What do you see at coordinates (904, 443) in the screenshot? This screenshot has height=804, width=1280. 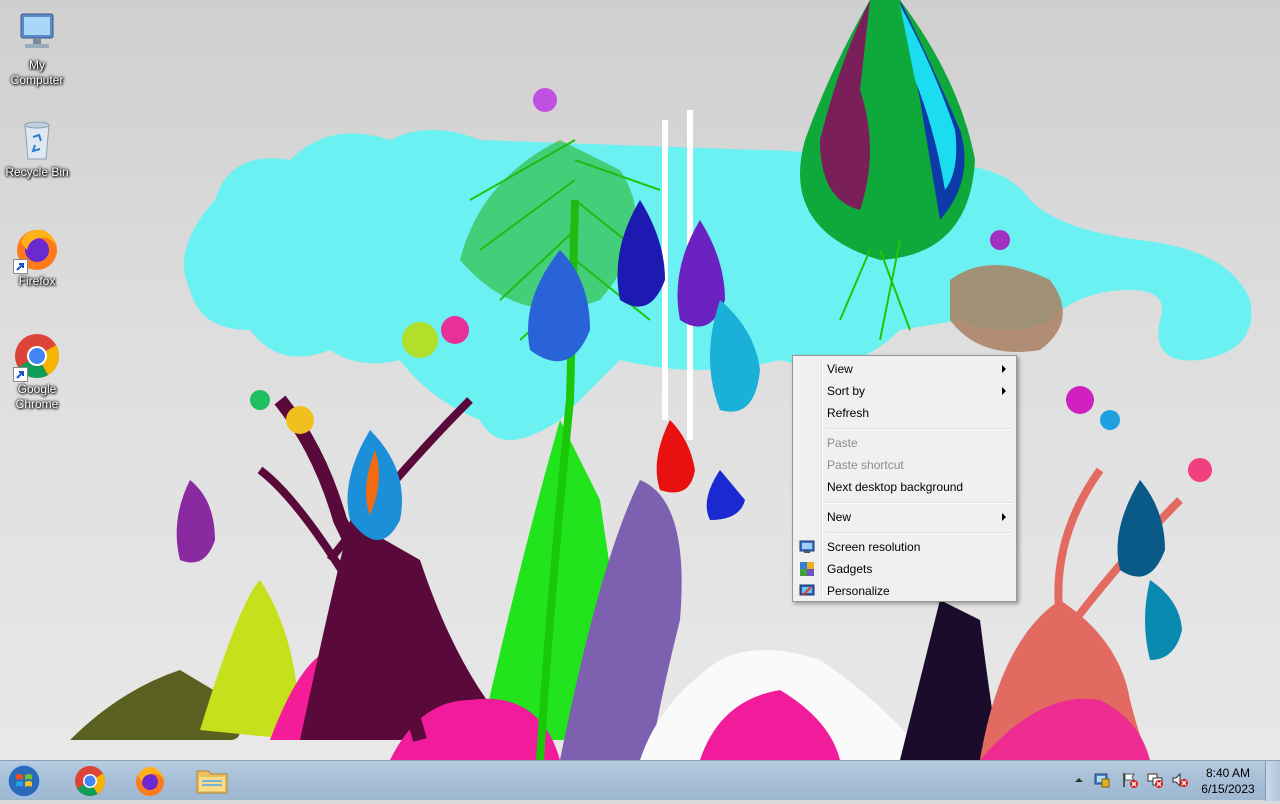 I see `menu-item-paste: Paste` at bounding box center [904, 443].